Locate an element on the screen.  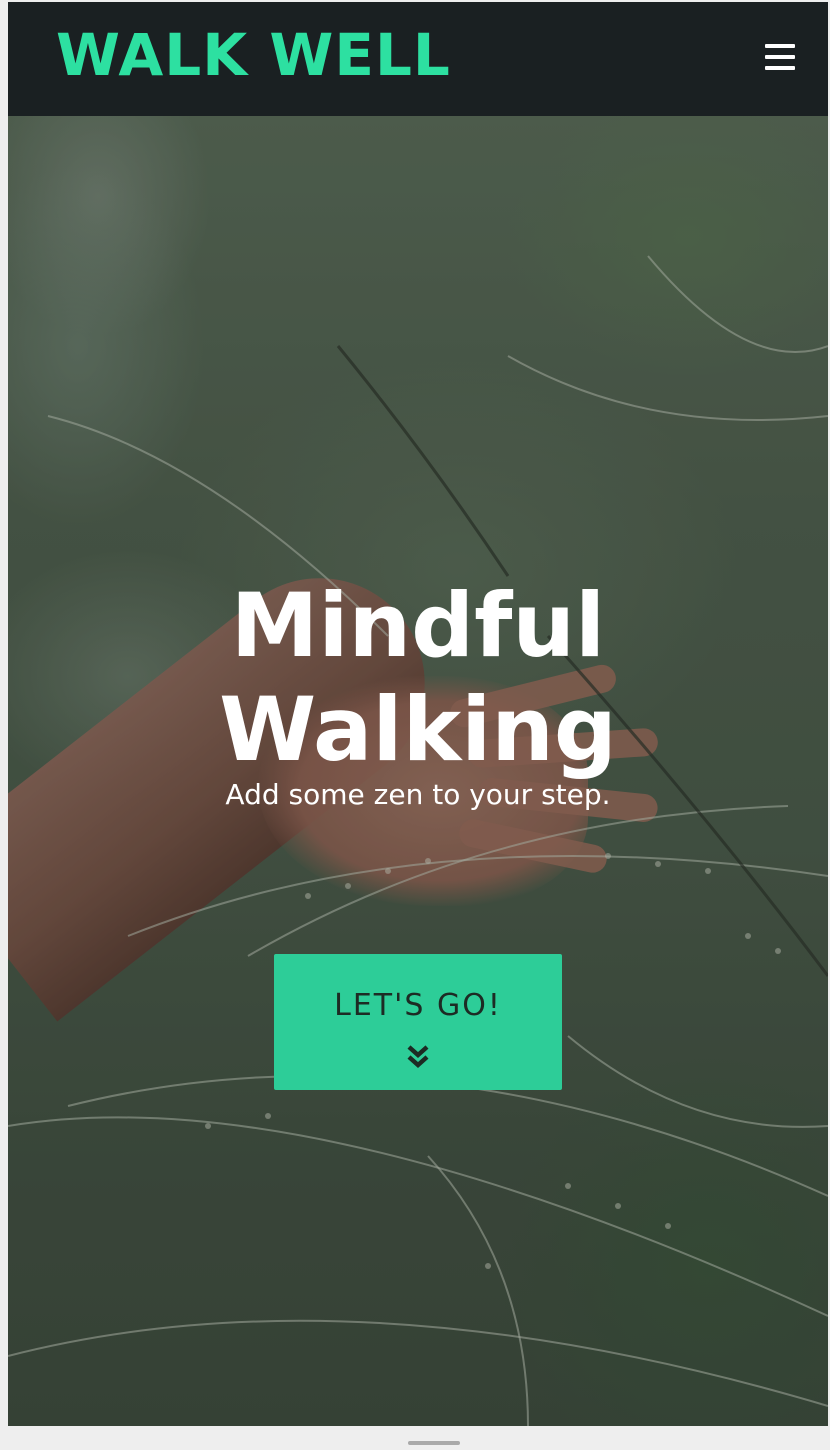
hero-subtitle: Add some zen to your step. is located at coordinates (418, 794).